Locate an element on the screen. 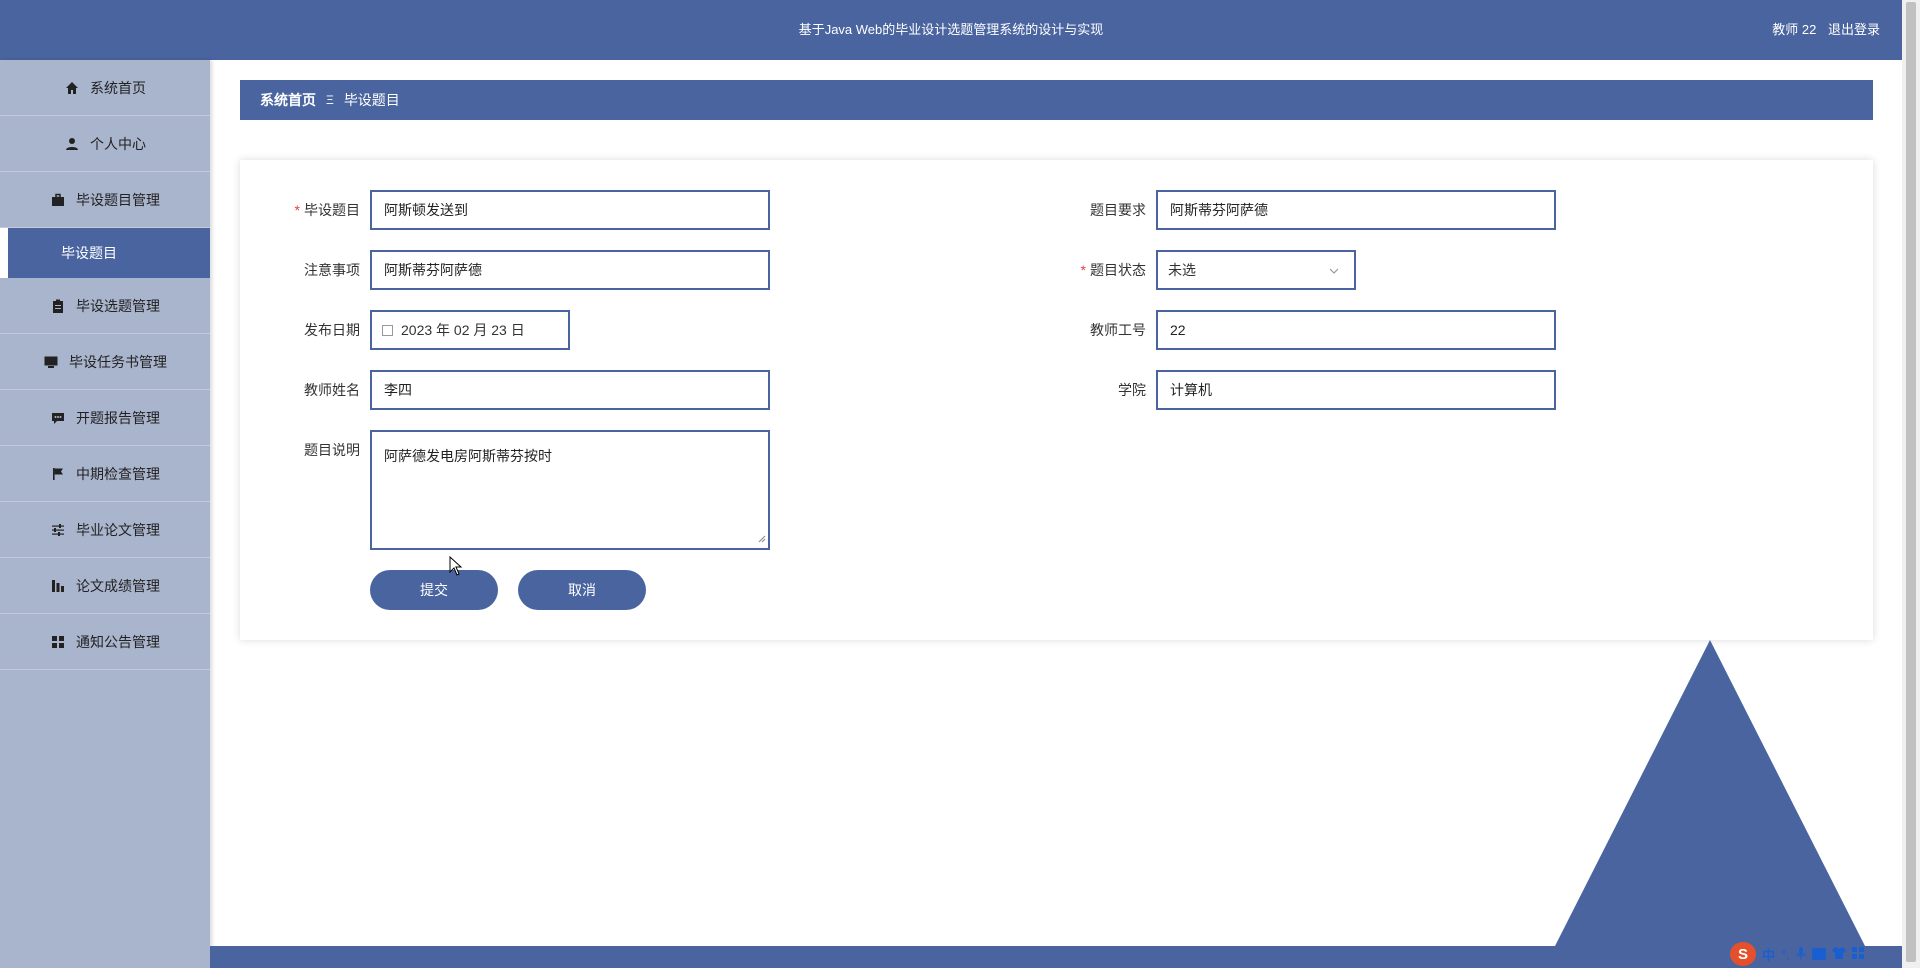 Image resolution: width=1920 pixels, height=968 pixels. shirt-icon is located at coordinates (1838, 954).